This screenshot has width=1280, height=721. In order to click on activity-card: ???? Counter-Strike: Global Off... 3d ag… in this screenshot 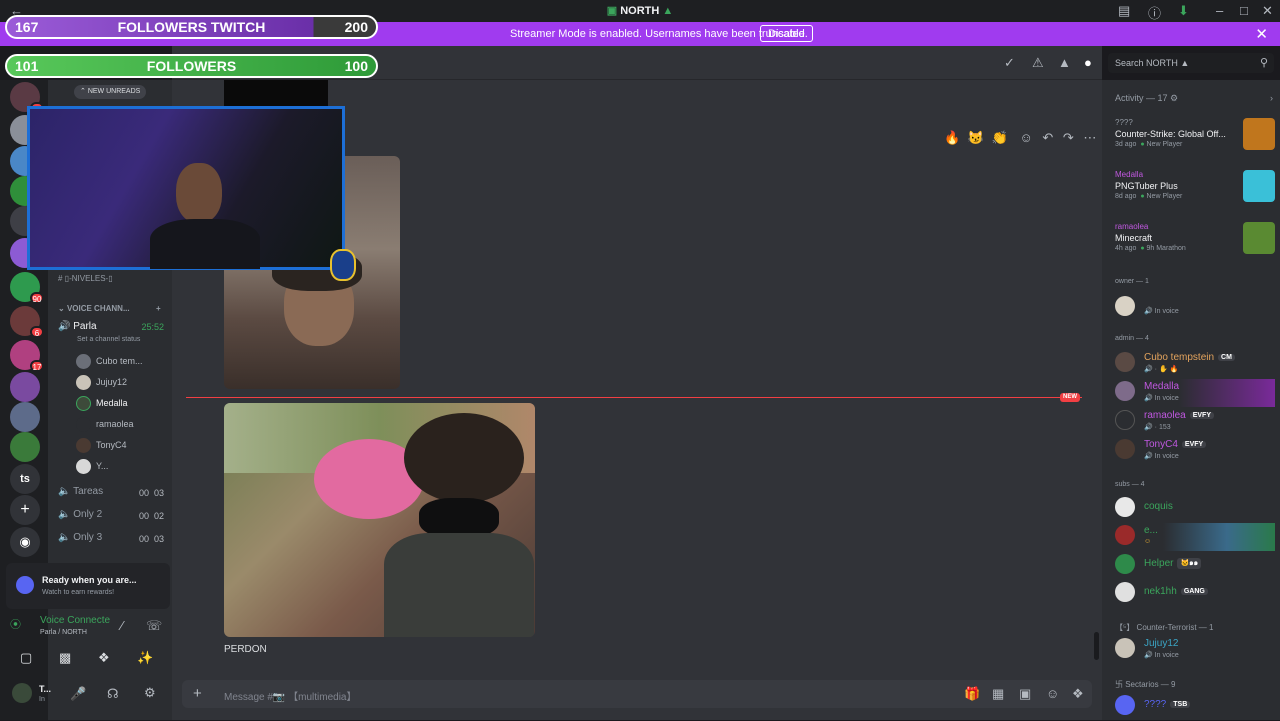, I will do `click(1195, 137)`.